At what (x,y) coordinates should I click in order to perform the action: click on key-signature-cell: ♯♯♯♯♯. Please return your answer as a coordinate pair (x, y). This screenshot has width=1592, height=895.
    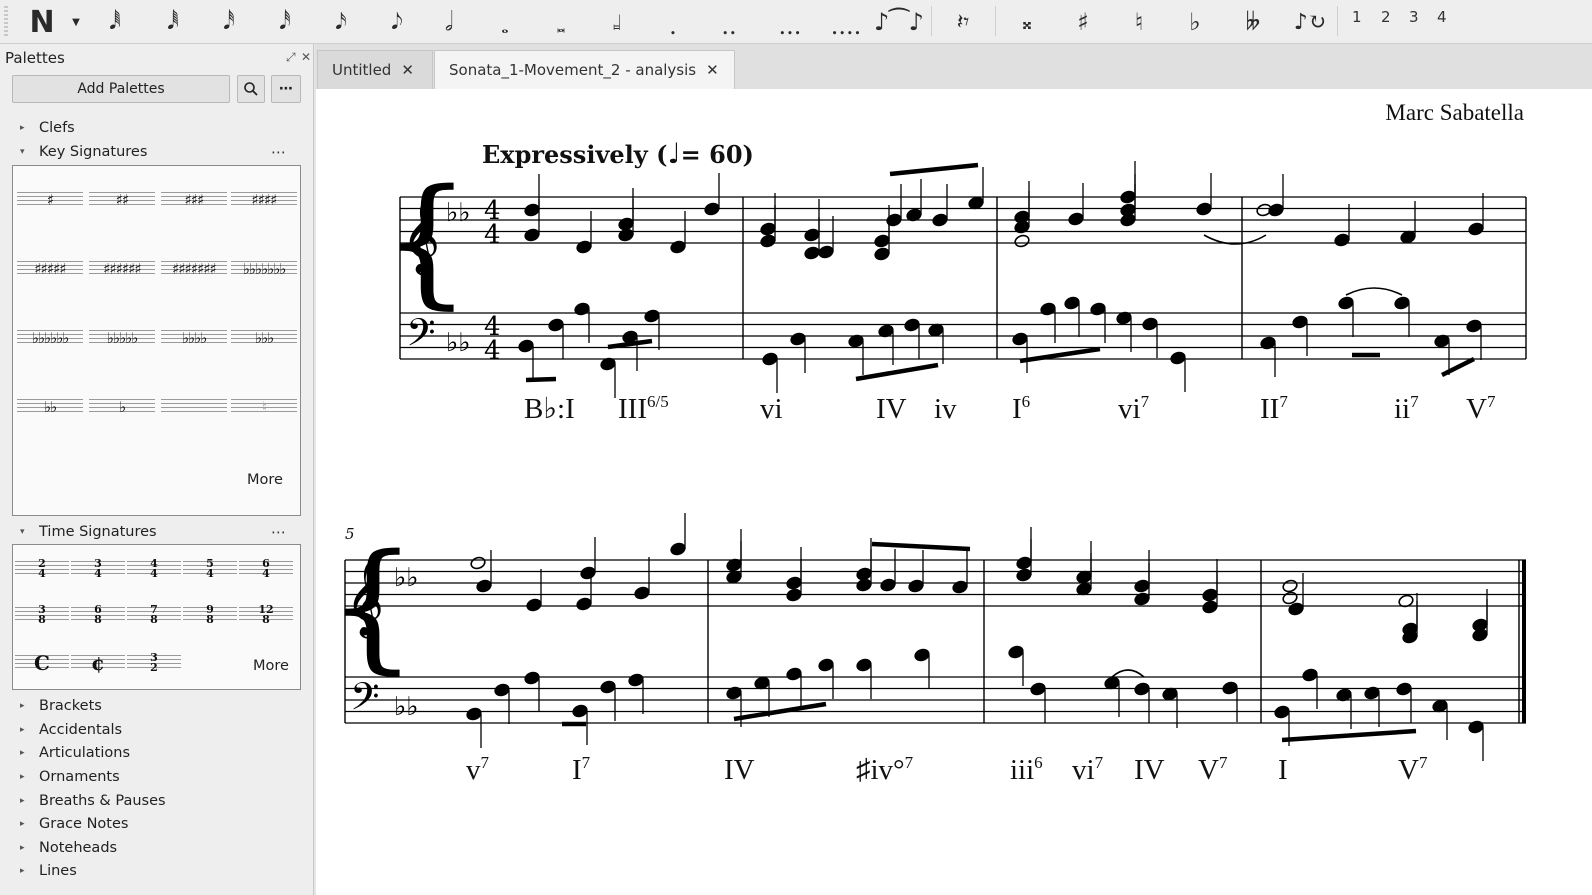
    Looking at the image, I should click on (50, 269).